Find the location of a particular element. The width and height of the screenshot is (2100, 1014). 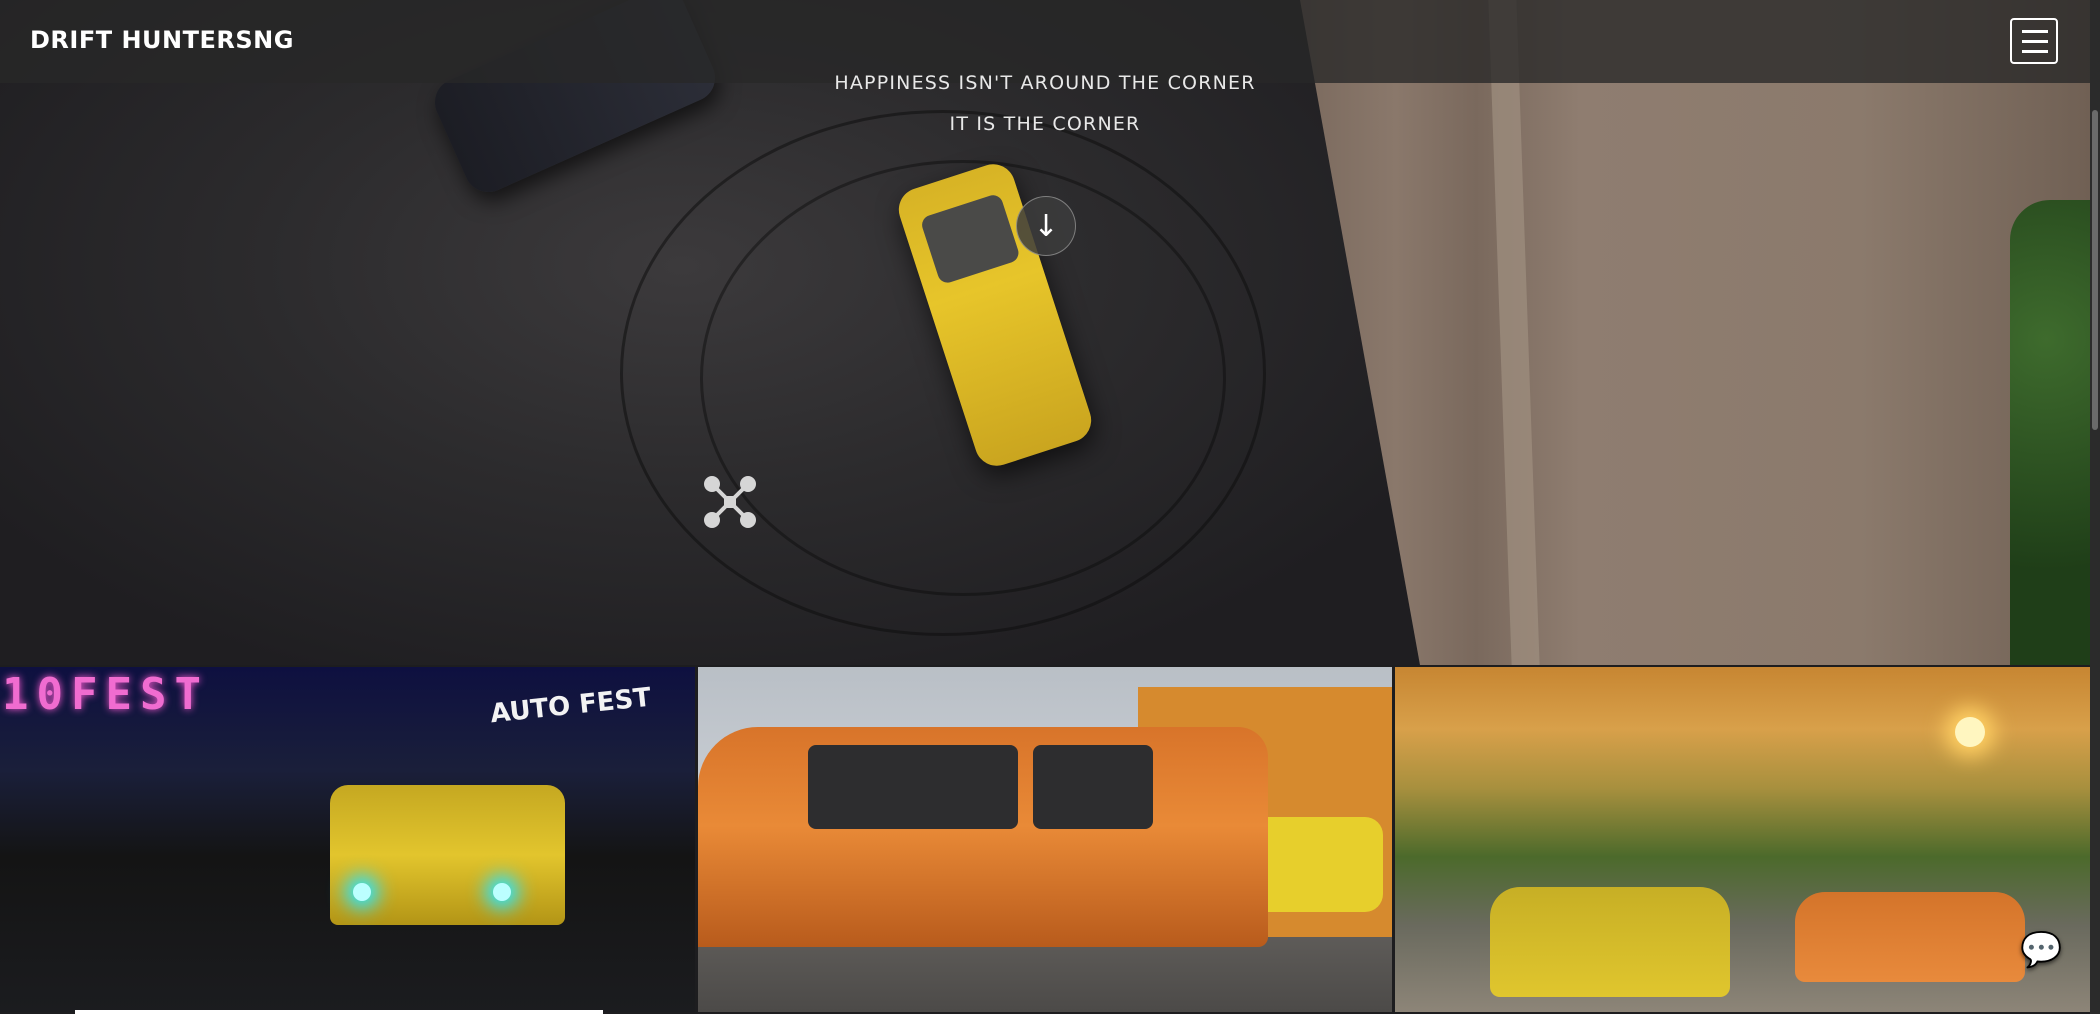

gallery-tile-1: 10FEST AUTO FEST is located at coordinates (347, 839).